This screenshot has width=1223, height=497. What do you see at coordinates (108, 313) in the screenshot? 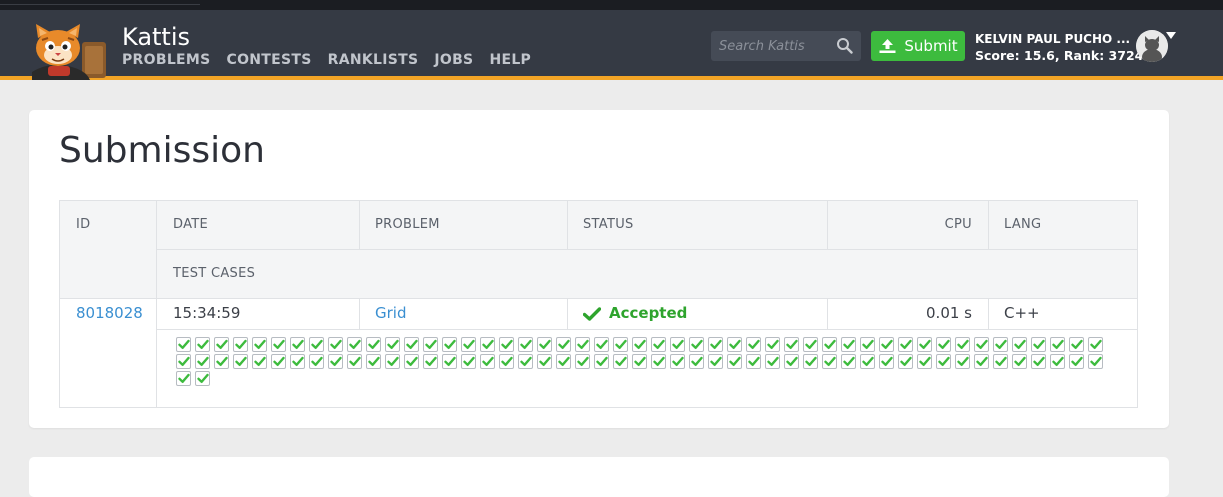
I see `submission-id-link: 8018028` at bounding box center [108, 313].